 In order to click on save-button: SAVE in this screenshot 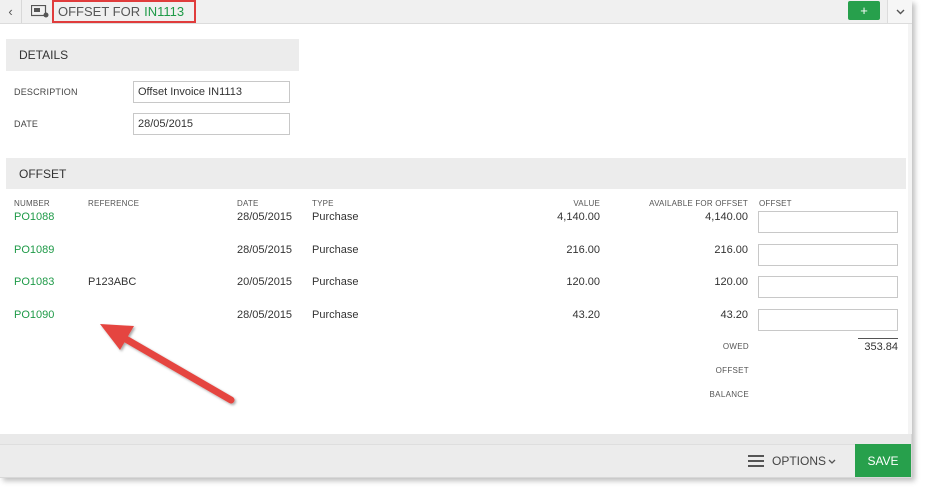, I will do `click(883, 460)`.